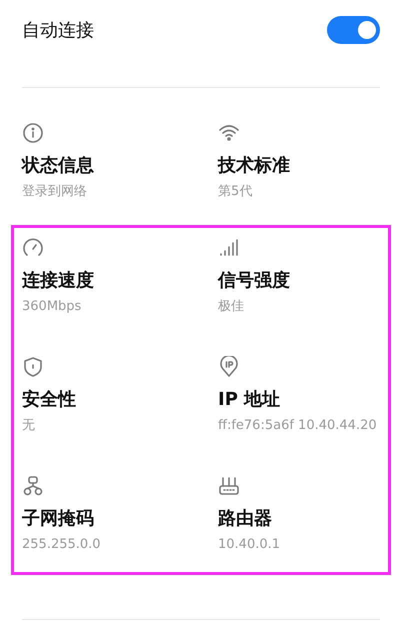 The height and width of the screenshot is (627, 402). Describe the element at coordinates (33, 248) in the screenshot. I see `gauge-icon` at that location.